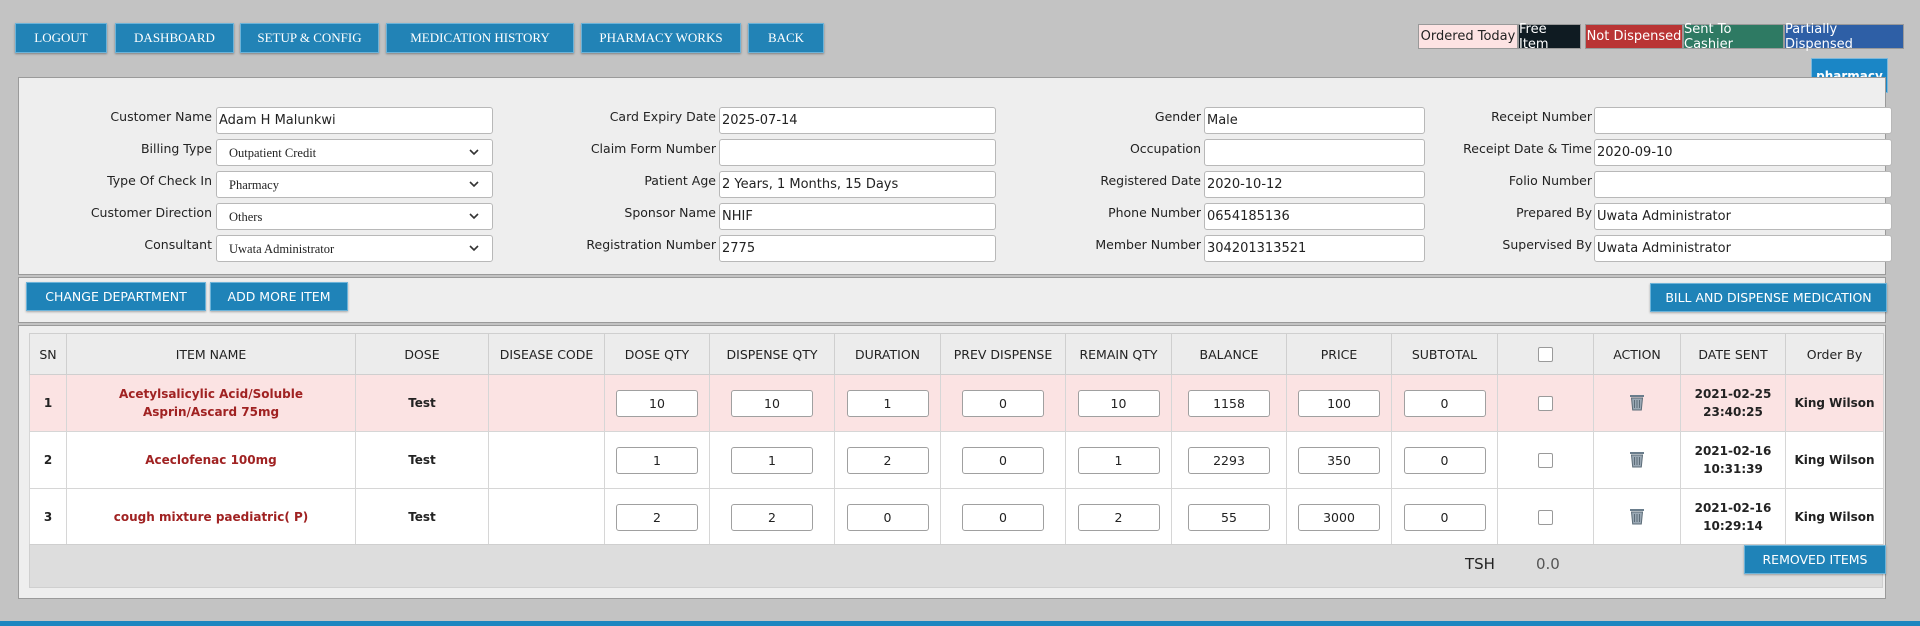  I want to click on removed-items-button: REMOVED ITEMS, so click(1815, 559).